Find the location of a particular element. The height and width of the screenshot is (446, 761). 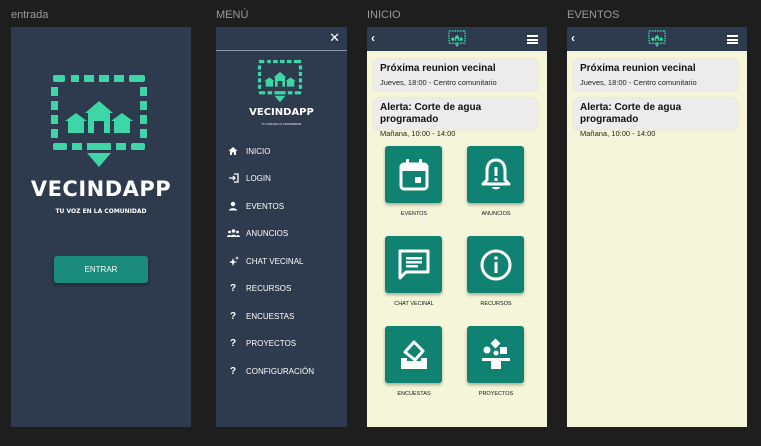

info-icon is located at coordinates (495, 264).